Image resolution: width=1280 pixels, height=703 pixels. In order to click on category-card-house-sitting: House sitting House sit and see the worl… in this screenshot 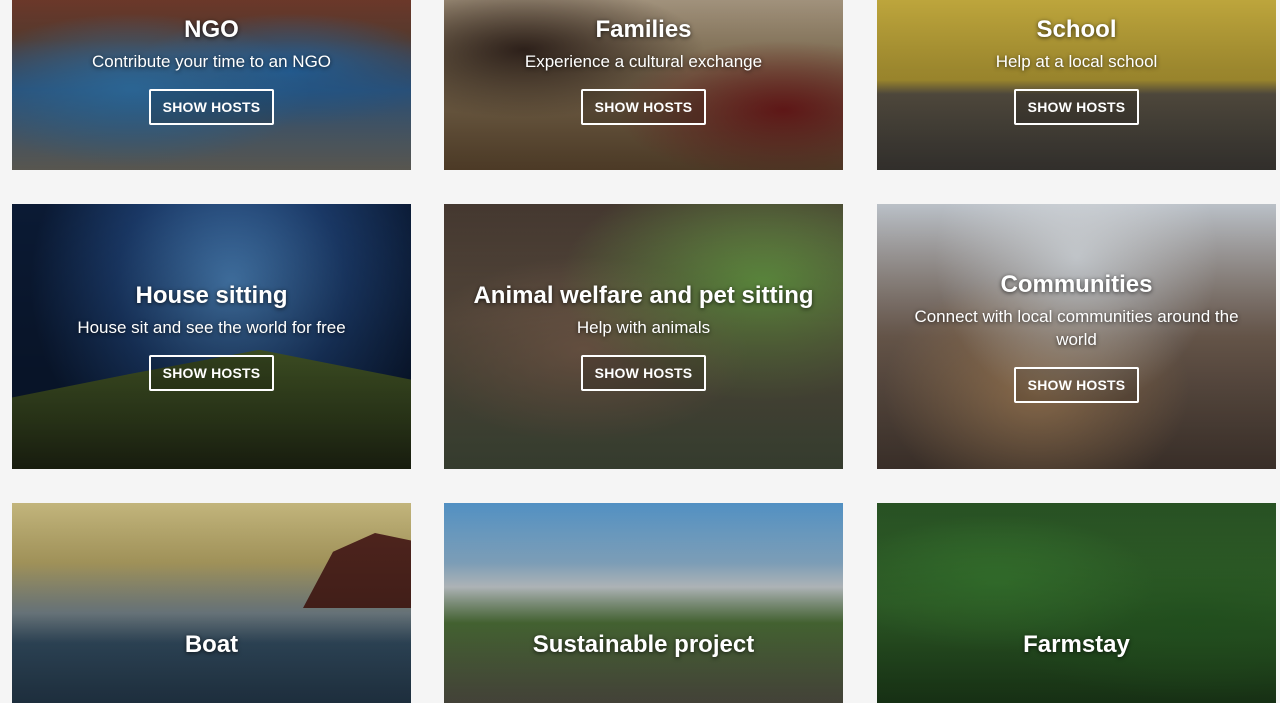, I will do `click(211, 336)`.